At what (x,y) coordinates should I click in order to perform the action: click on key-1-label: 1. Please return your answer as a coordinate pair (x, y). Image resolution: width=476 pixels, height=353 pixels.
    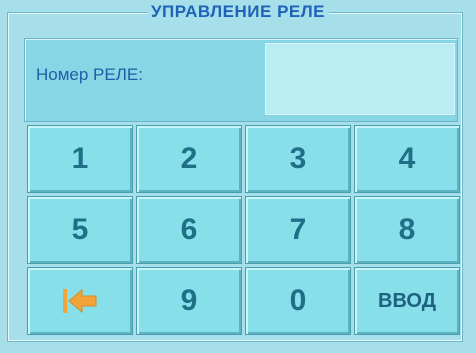
    Looking at the image, I should click on (80, 158).